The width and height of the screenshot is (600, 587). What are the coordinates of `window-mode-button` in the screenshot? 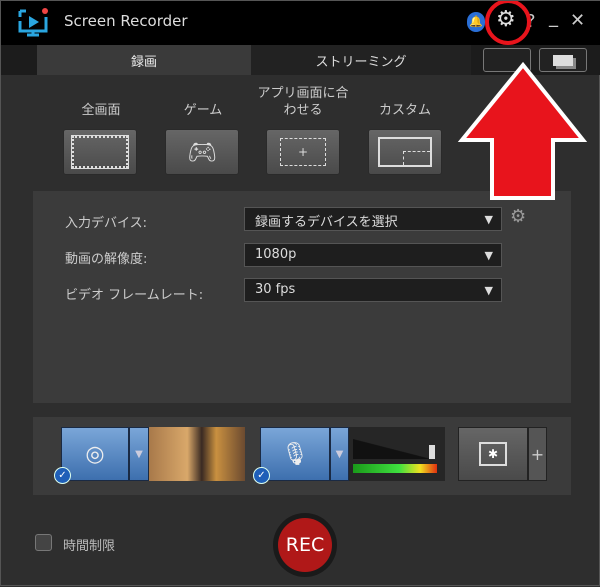 It's located at (563, 60).